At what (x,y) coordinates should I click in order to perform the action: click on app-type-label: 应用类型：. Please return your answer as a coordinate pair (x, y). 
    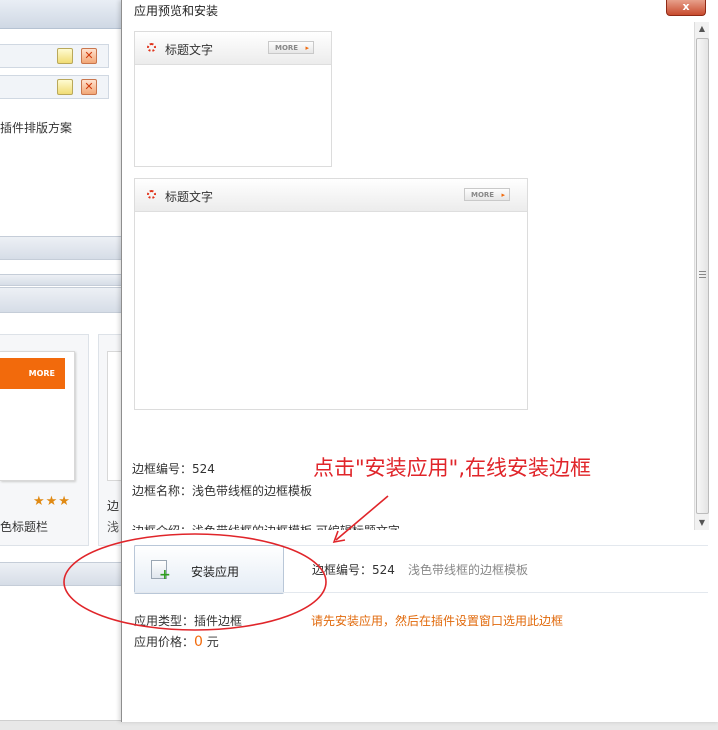
    Looking at the image, I should click on (164, 621).